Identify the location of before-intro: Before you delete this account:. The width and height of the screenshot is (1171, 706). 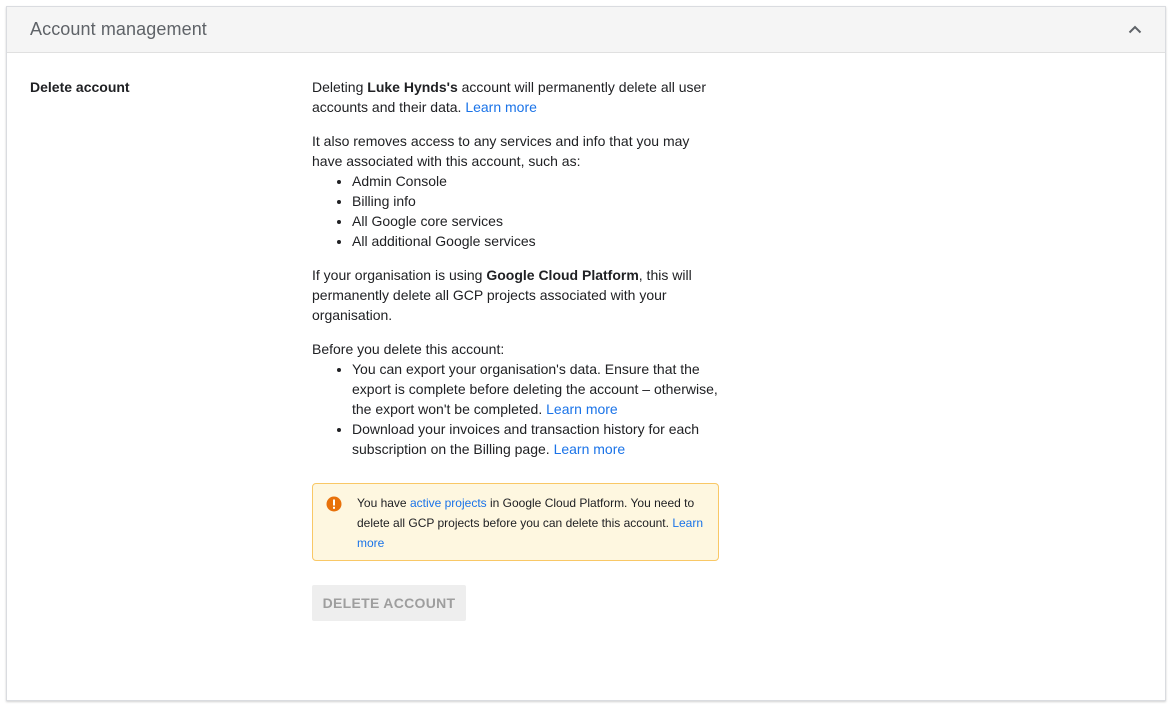
(408, 349).